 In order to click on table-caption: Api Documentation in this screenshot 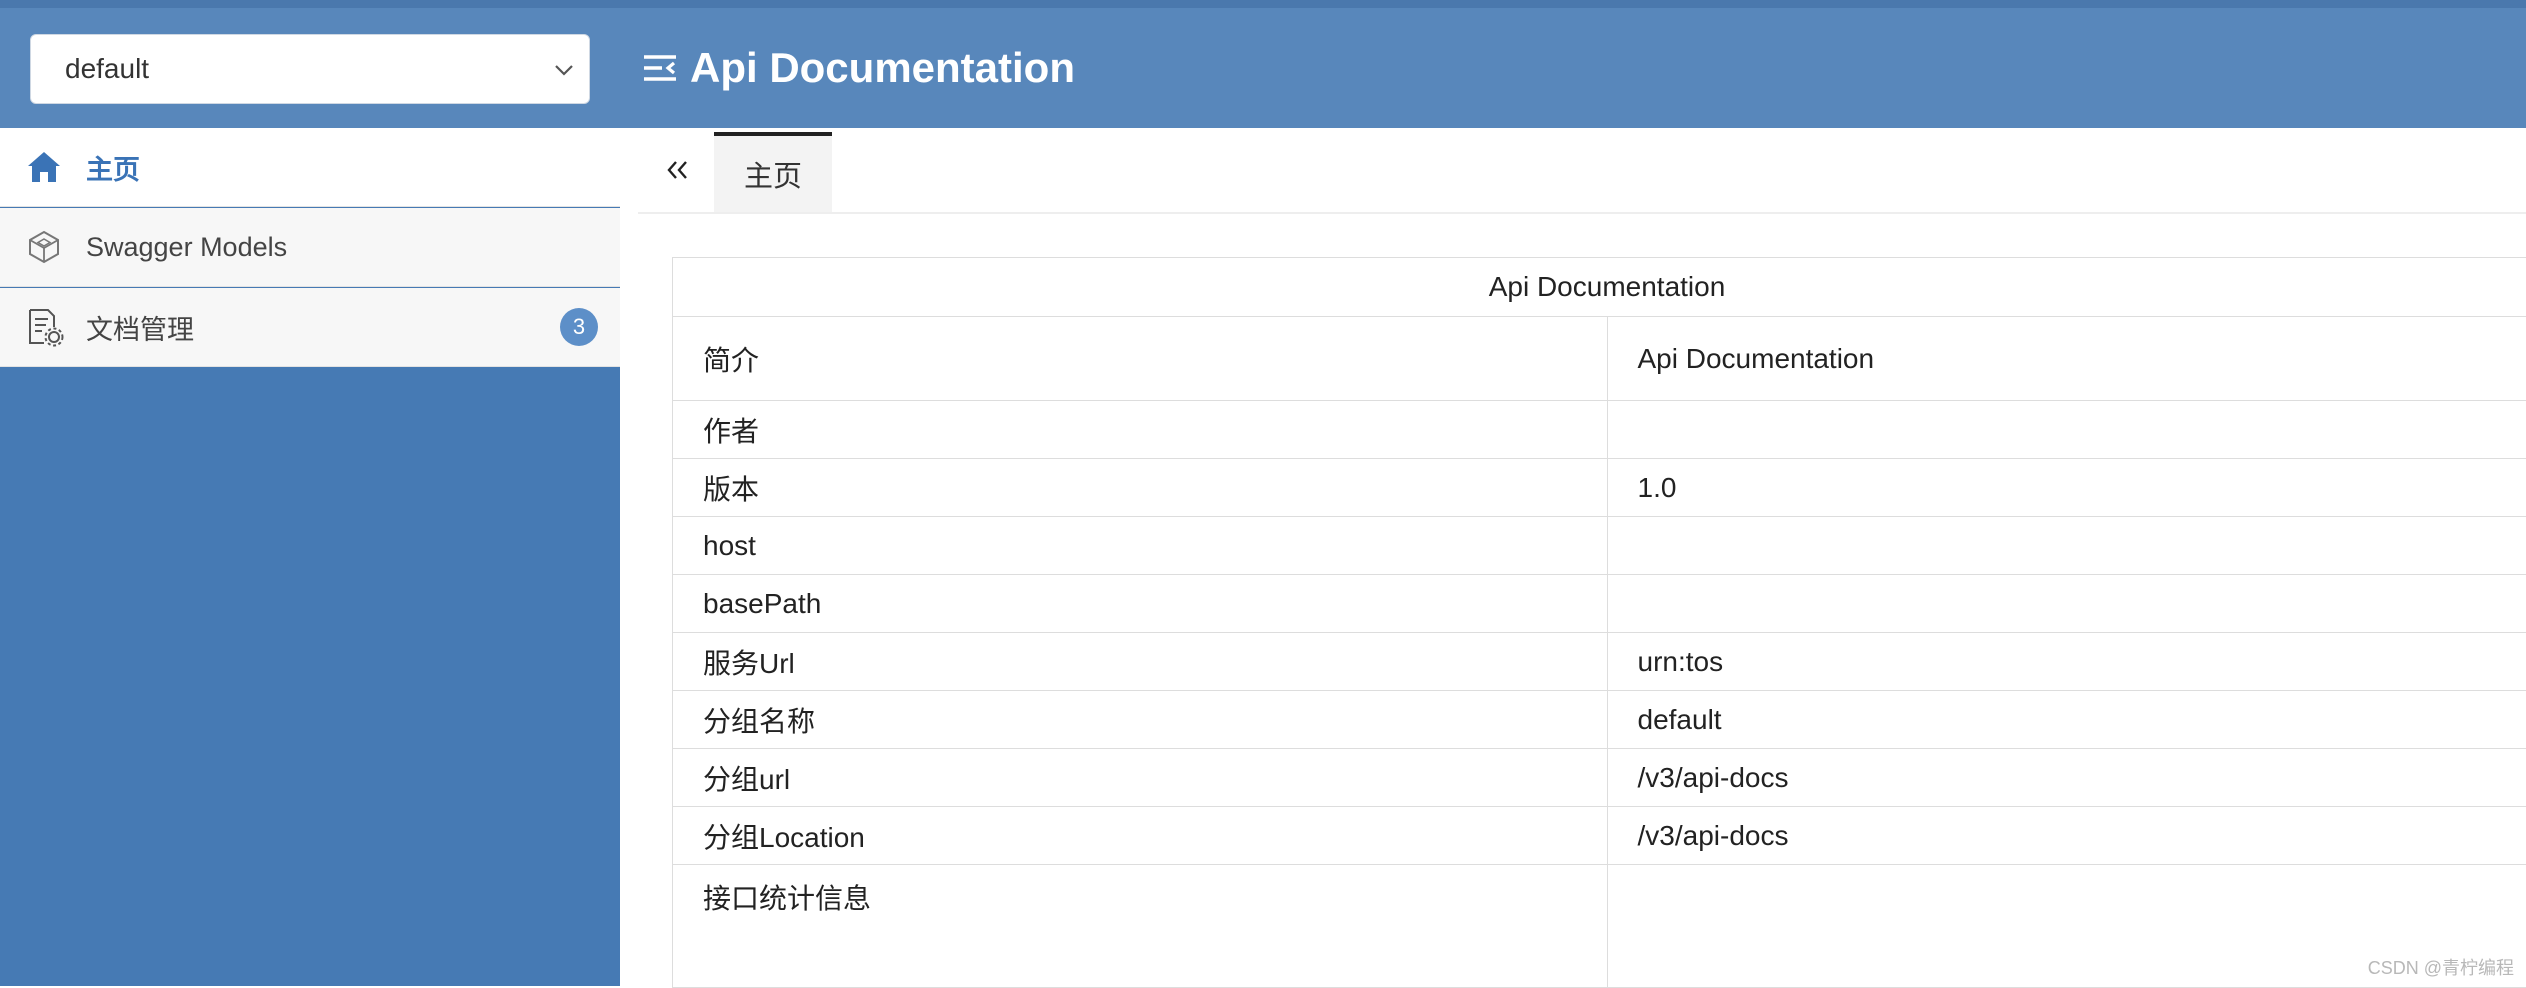, I will do `click(1599, 287)`.